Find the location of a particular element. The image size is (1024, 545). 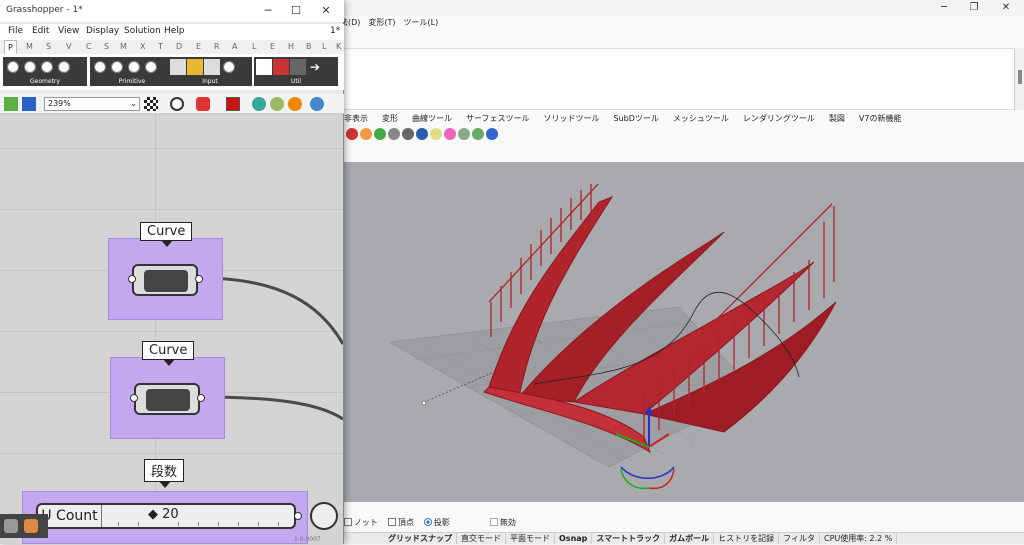

sun-icon is located at coordinates (450, 134).